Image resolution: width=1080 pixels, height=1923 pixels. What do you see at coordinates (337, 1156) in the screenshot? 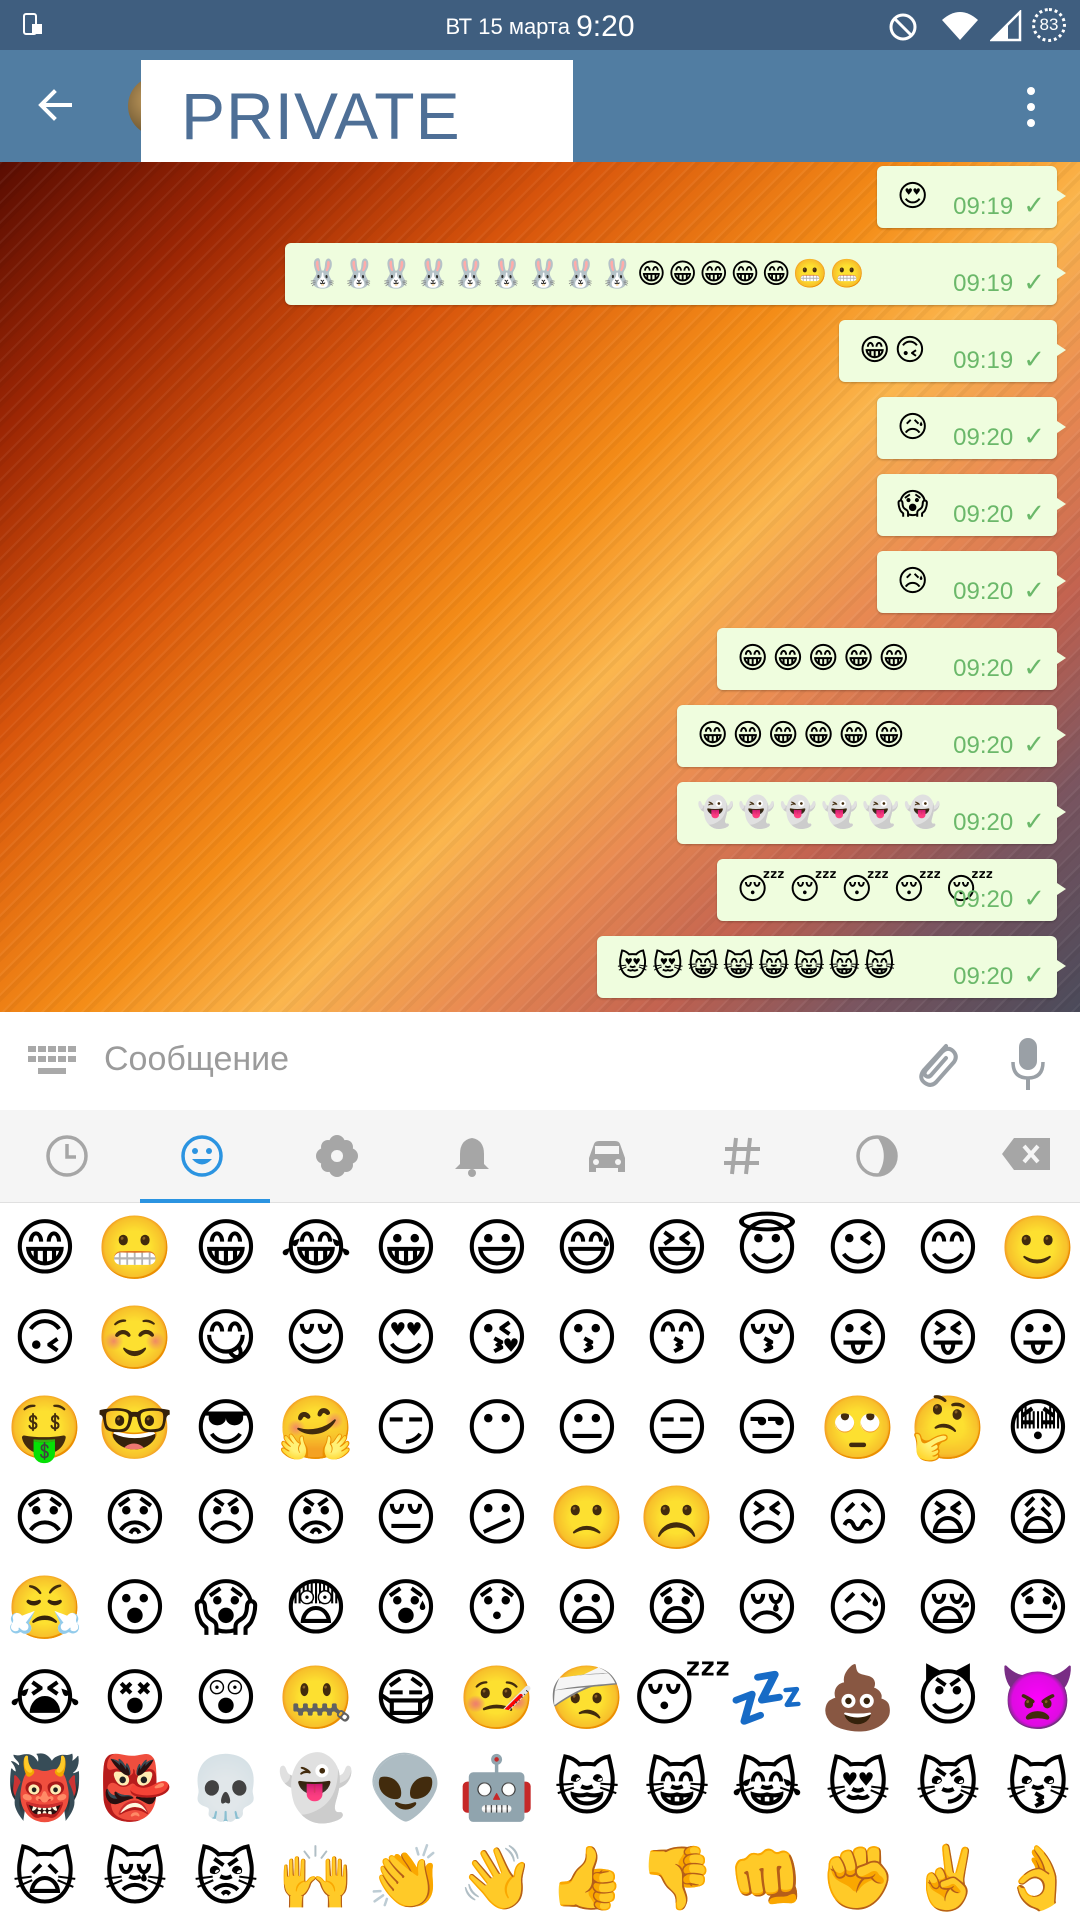
I see `tab-nature` at bounding box center [337, 1156].